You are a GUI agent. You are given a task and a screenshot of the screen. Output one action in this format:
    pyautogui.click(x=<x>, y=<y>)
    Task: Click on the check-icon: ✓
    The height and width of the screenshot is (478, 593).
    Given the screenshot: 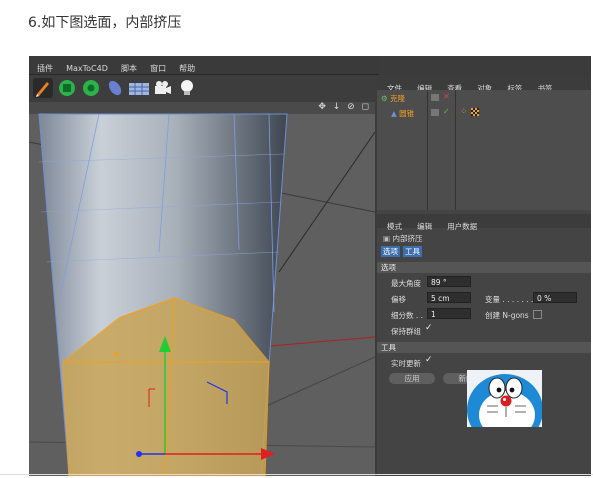 What is the action you would take?
    pyautogui.click(x=446, y=111)
    